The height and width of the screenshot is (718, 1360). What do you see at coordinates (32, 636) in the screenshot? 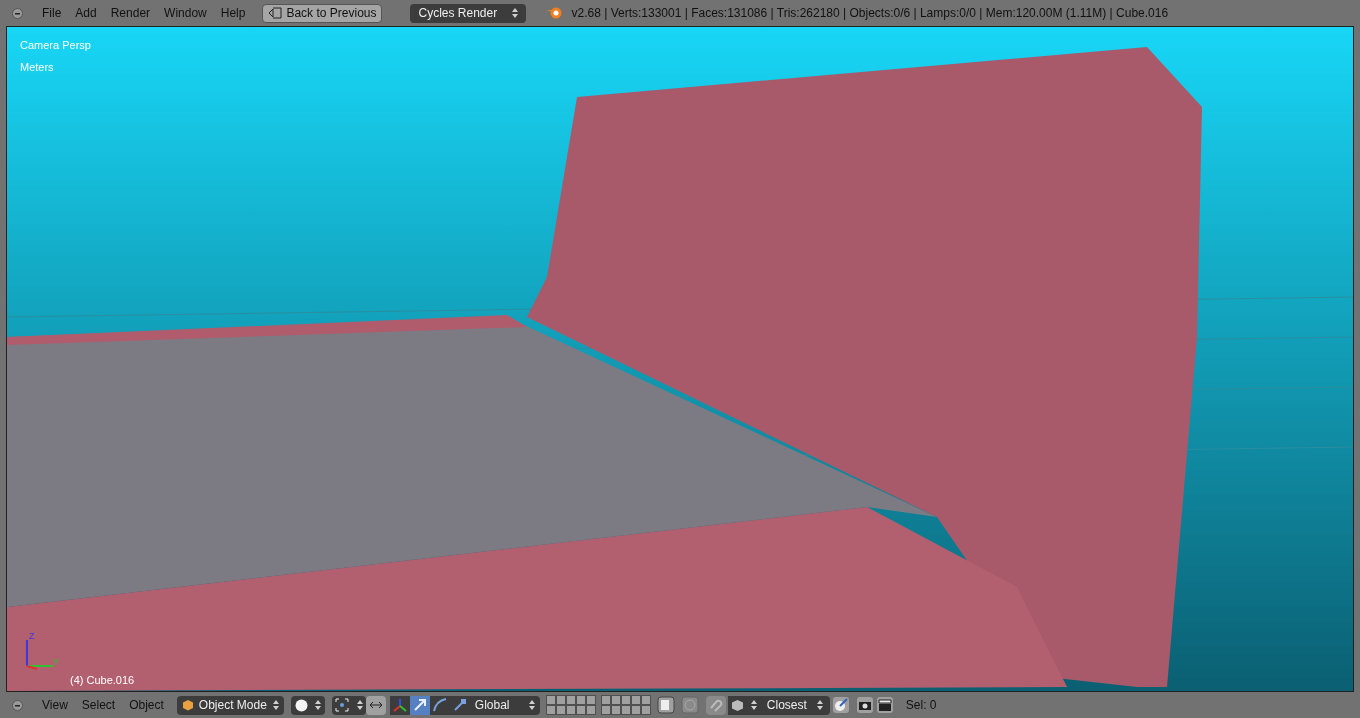
I see `axis-label: Z` at bounding box center [32, 636].